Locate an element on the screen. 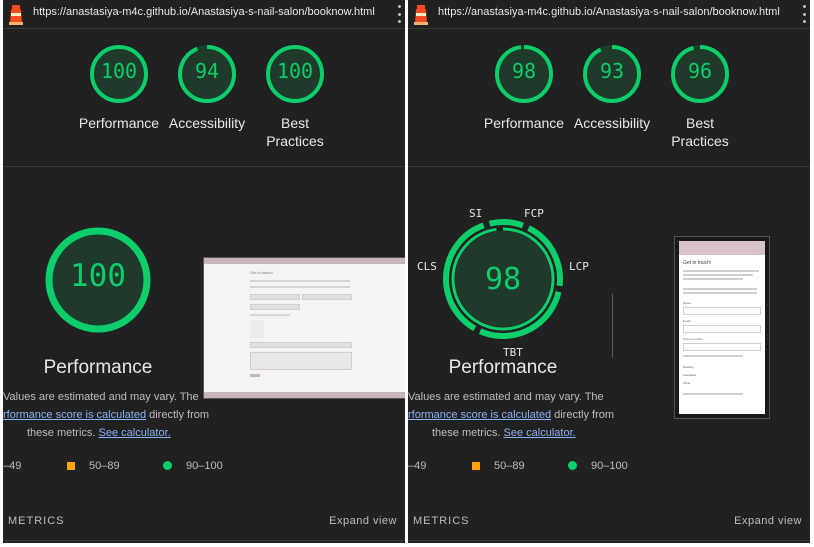 The width and height of the screenshot is (814, 547). field-label: Phone number is located at coordinates (693, 339).